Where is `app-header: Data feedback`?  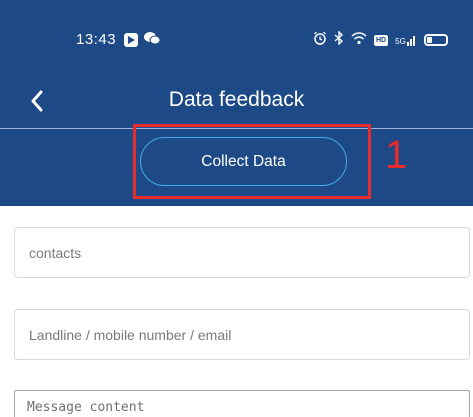 app-header: Data feedback is located at coordinates (236, 102).